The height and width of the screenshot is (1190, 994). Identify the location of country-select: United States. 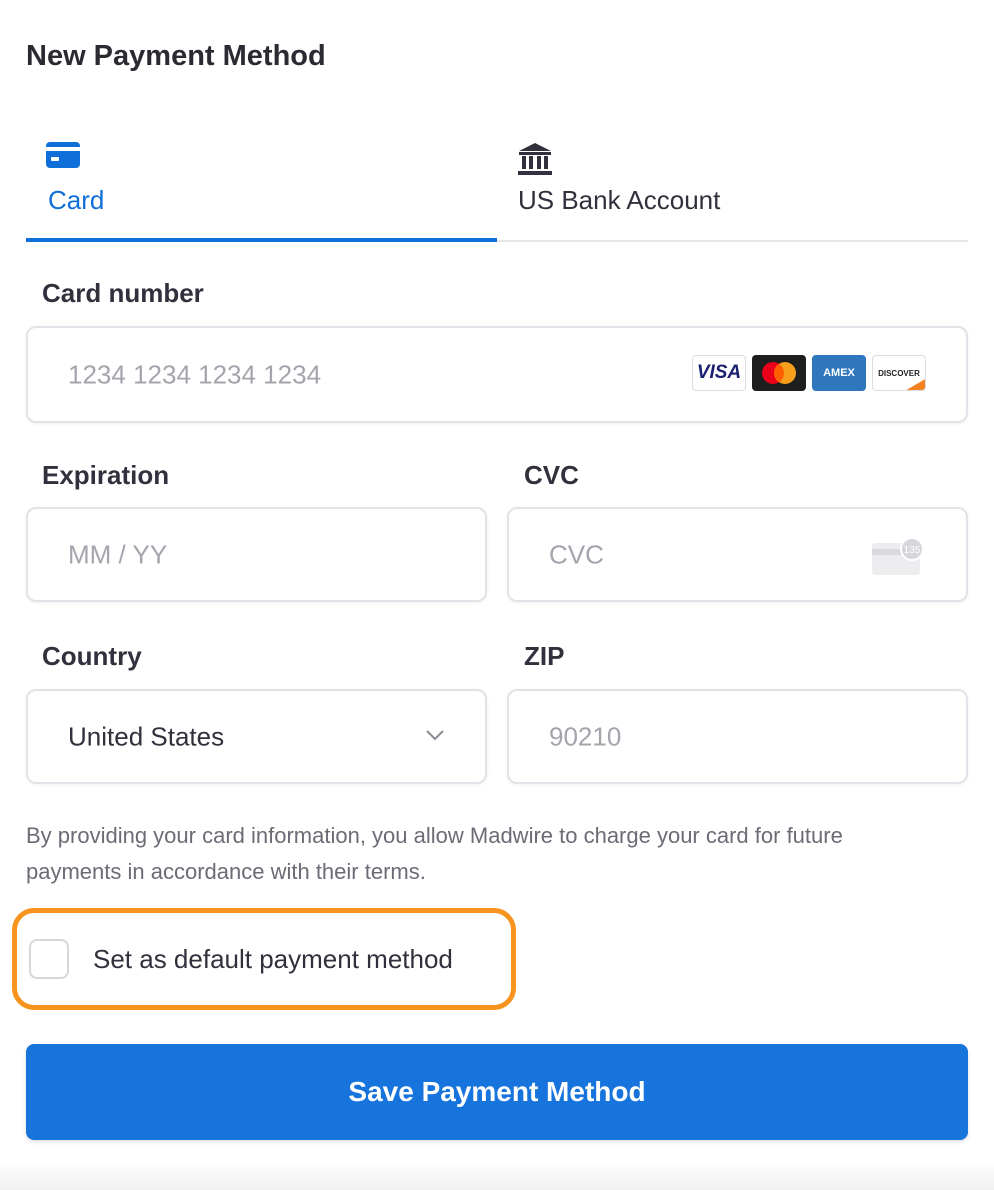
(256, 736).